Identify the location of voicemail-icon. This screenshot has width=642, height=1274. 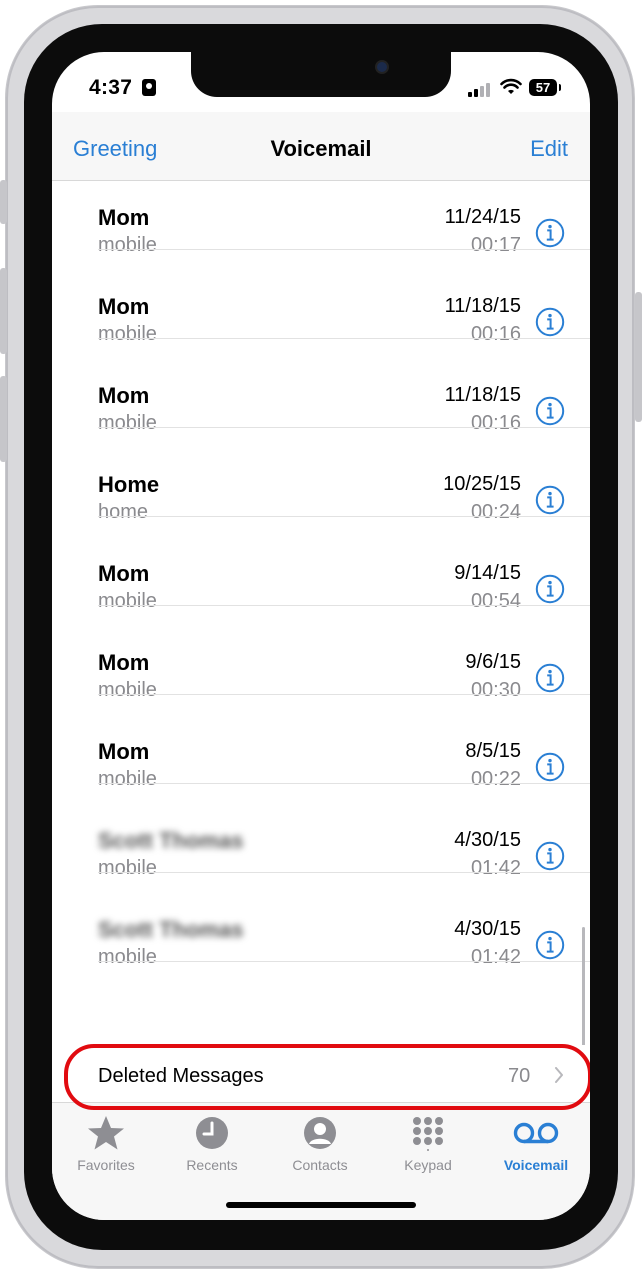
(536, 1133).